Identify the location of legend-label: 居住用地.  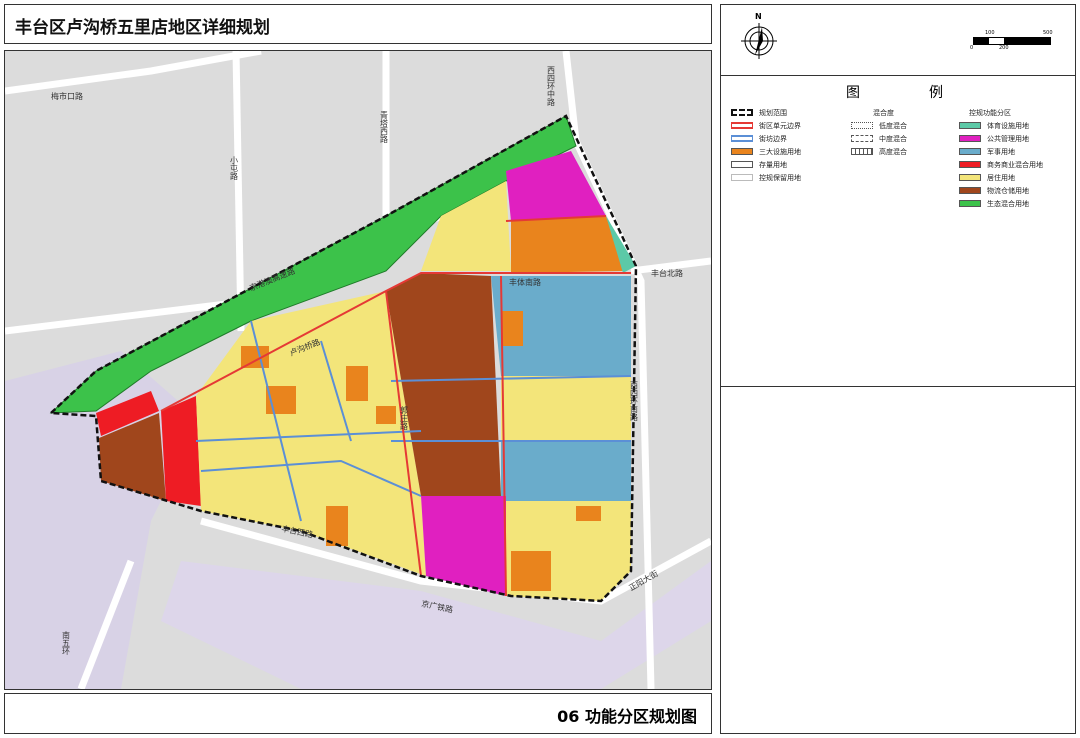
(1001, 177).